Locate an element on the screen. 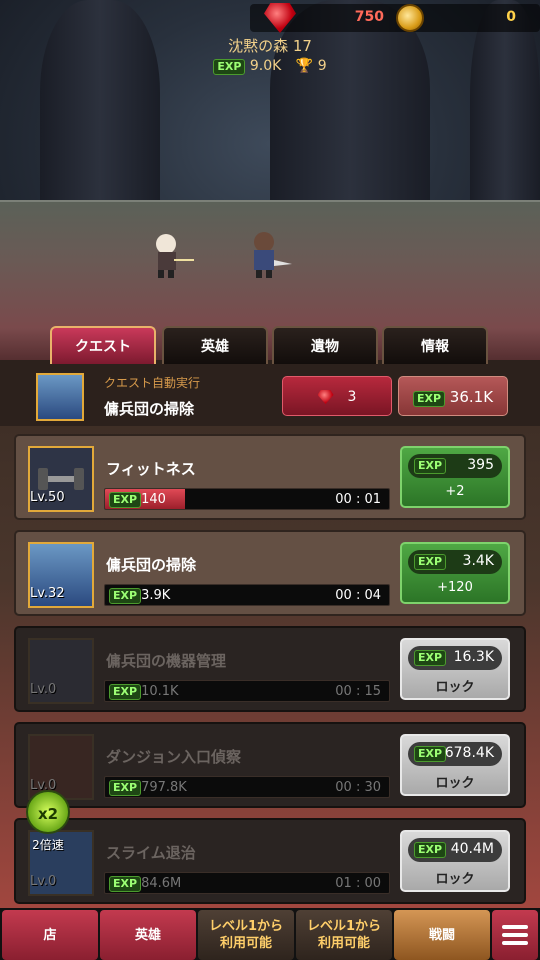  nav-battle-button: 戦闘 is located at coordinates (442, 935).